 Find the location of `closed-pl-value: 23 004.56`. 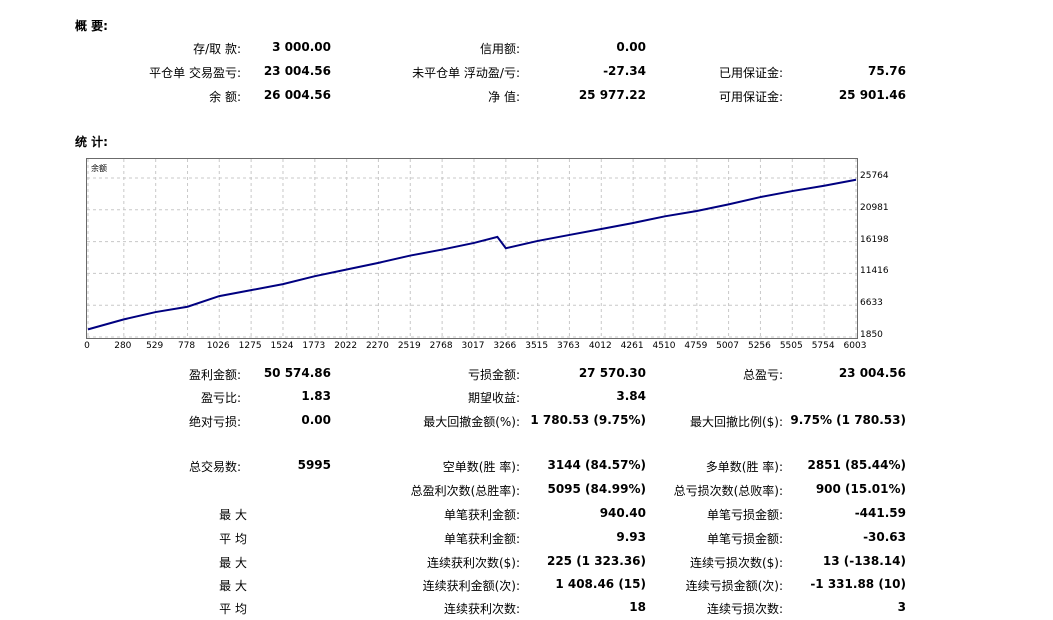

closed-pl-value: 23 004.56 is located at coordinates (297, 71).